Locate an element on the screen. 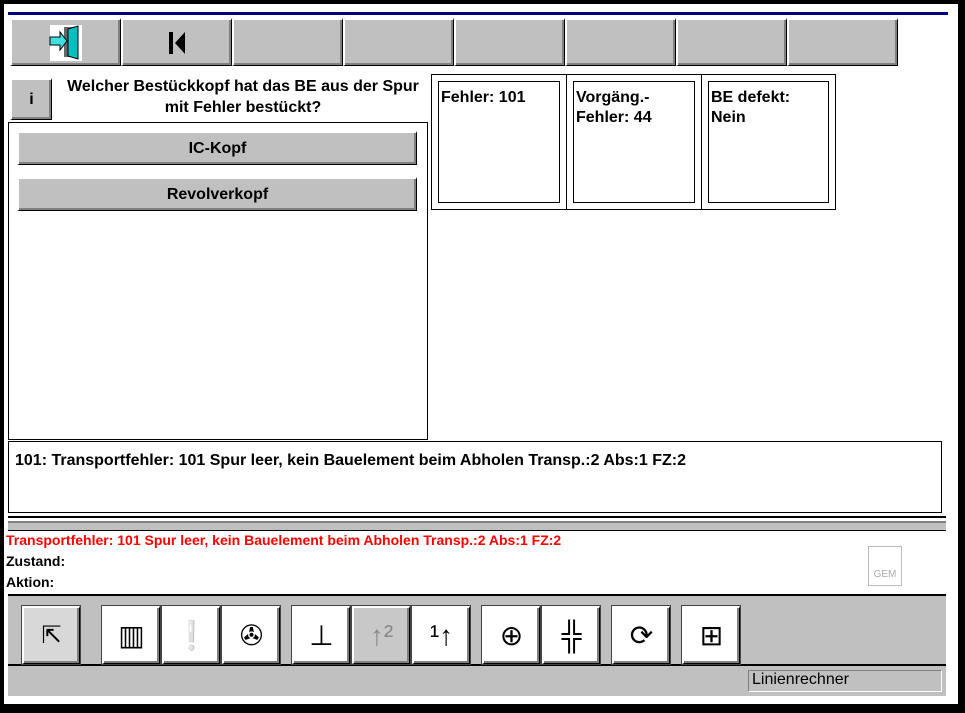 The image size is (965, 713). exit-door-icon is located at coordinates (65, 42).